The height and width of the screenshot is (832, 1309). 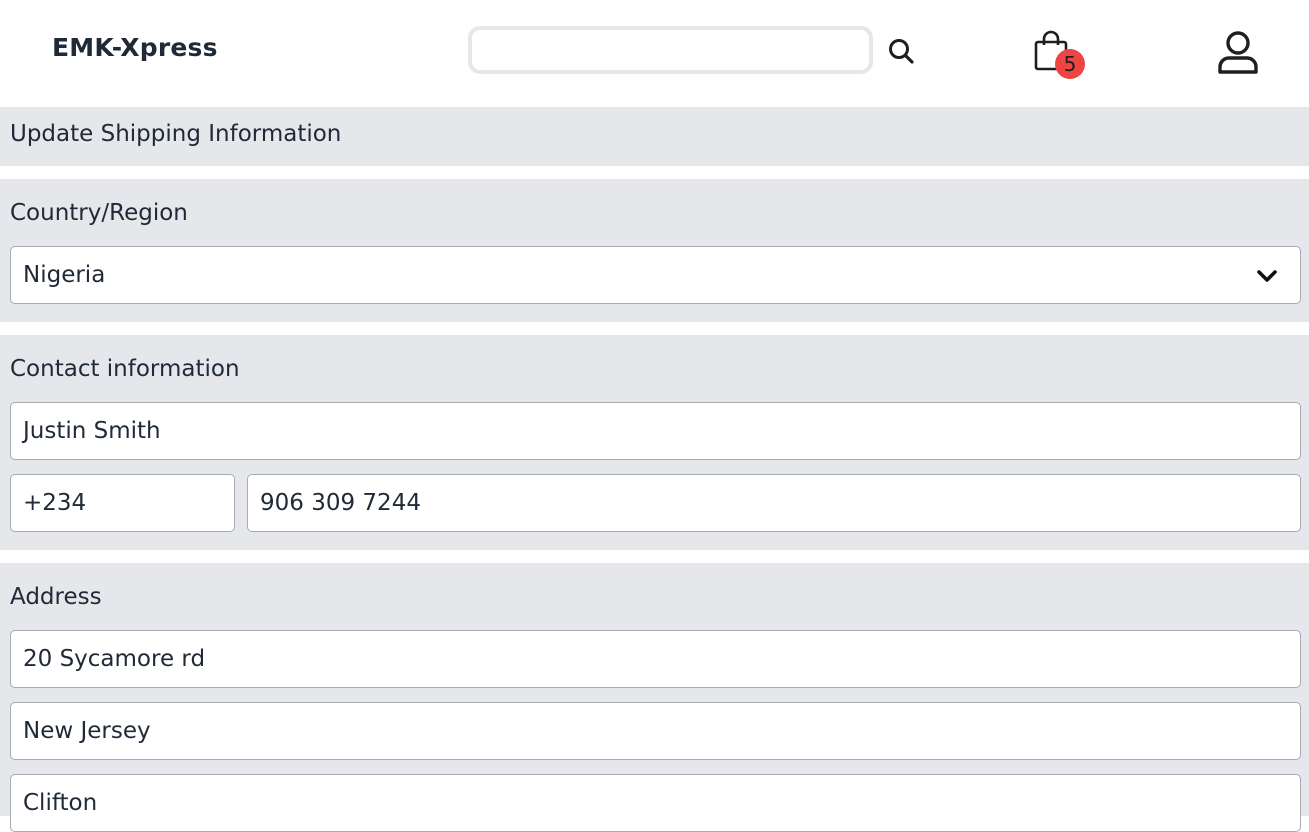 I want to click on search-icon, so click(x=901, y=51).